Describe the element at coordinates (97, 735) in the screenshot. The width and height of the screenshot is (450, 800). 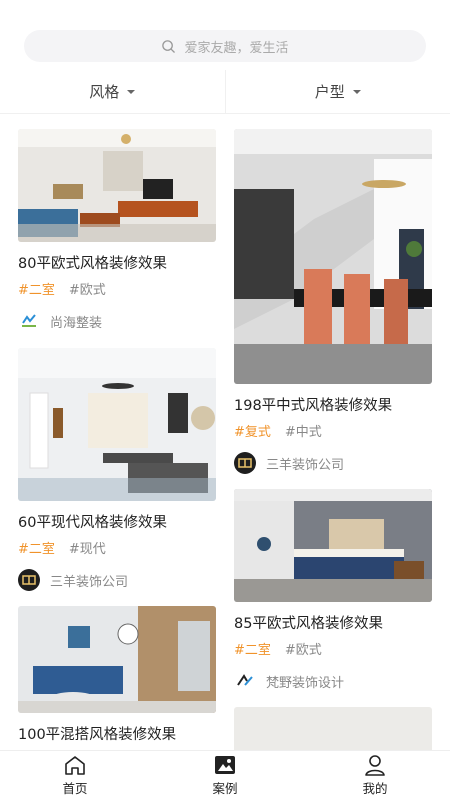
I see `case-title: 100平混搭风格装修效果` at that location.